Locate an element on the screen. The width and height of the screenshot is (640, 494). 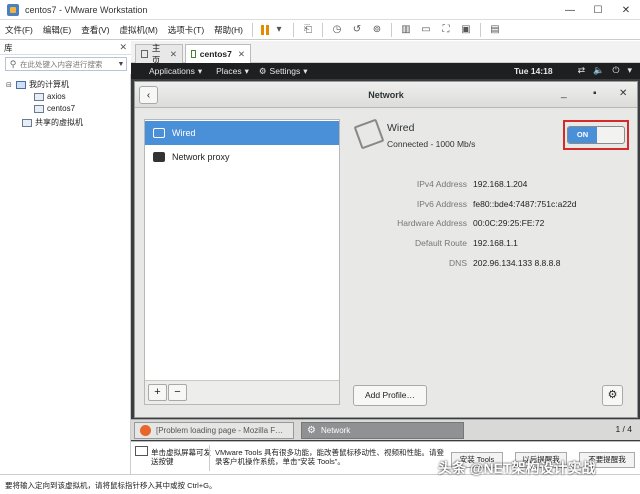
tree-item-shared-vms: 共享的虚拟机 is located at coordinates (52, 122).